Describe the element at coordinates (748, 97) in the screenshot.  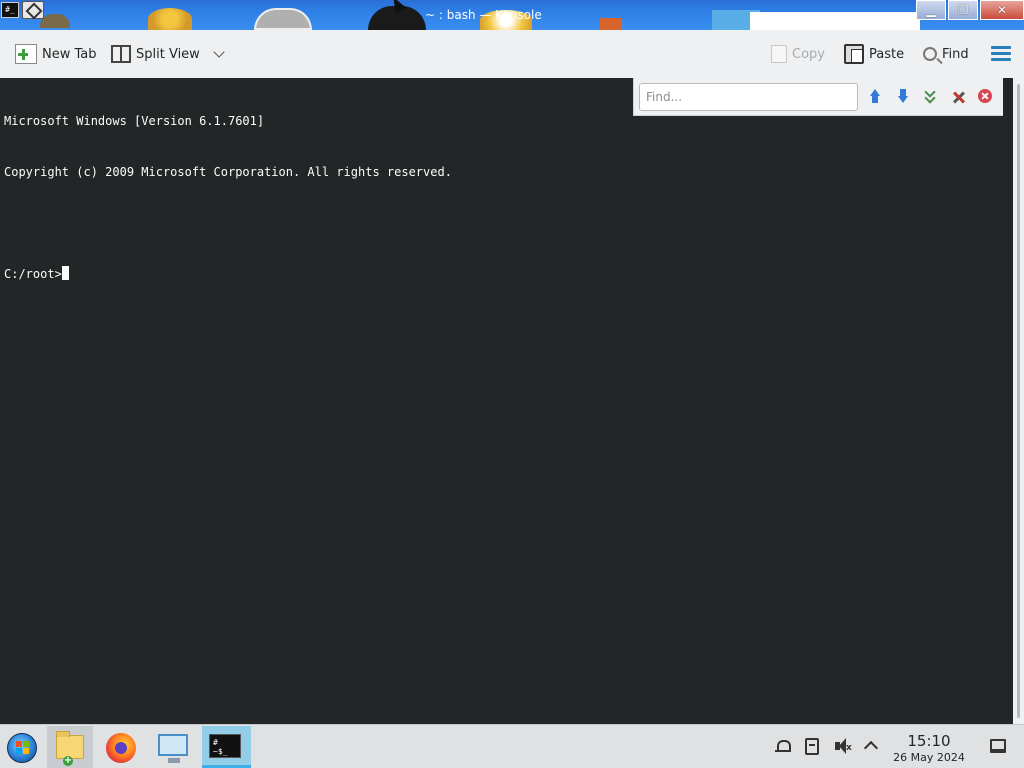
I see `find-input` at that location.